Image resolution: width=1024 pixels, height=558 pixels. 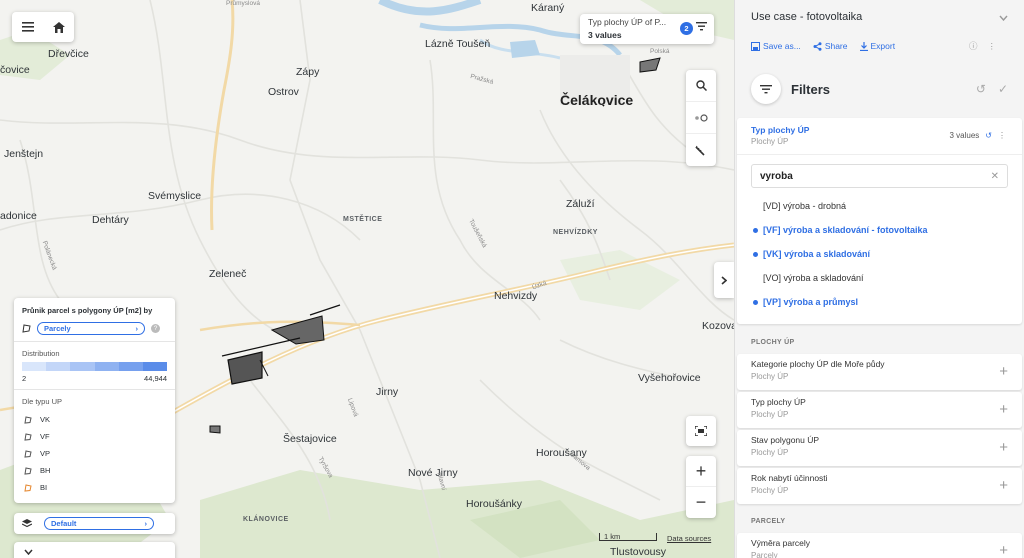 I want to click on filter-search: ✕, so click(x=879, y=176).